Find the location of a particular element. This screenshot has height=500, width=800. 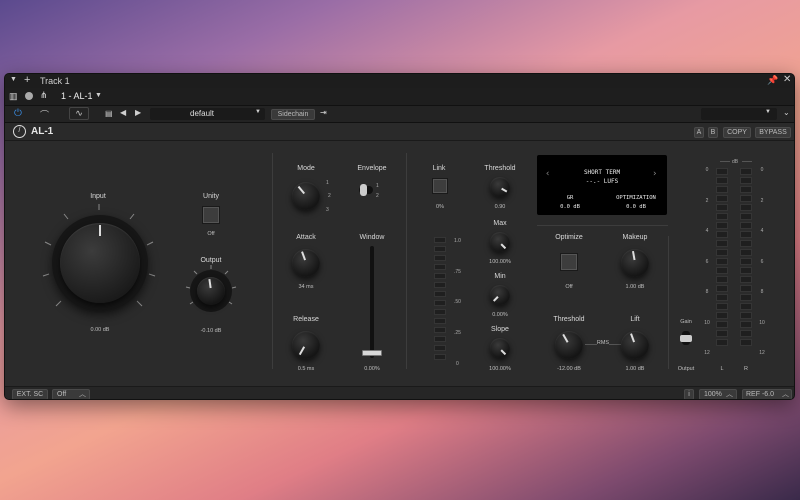

bypass-button: BYPASS is located at coordinates (773, 132).